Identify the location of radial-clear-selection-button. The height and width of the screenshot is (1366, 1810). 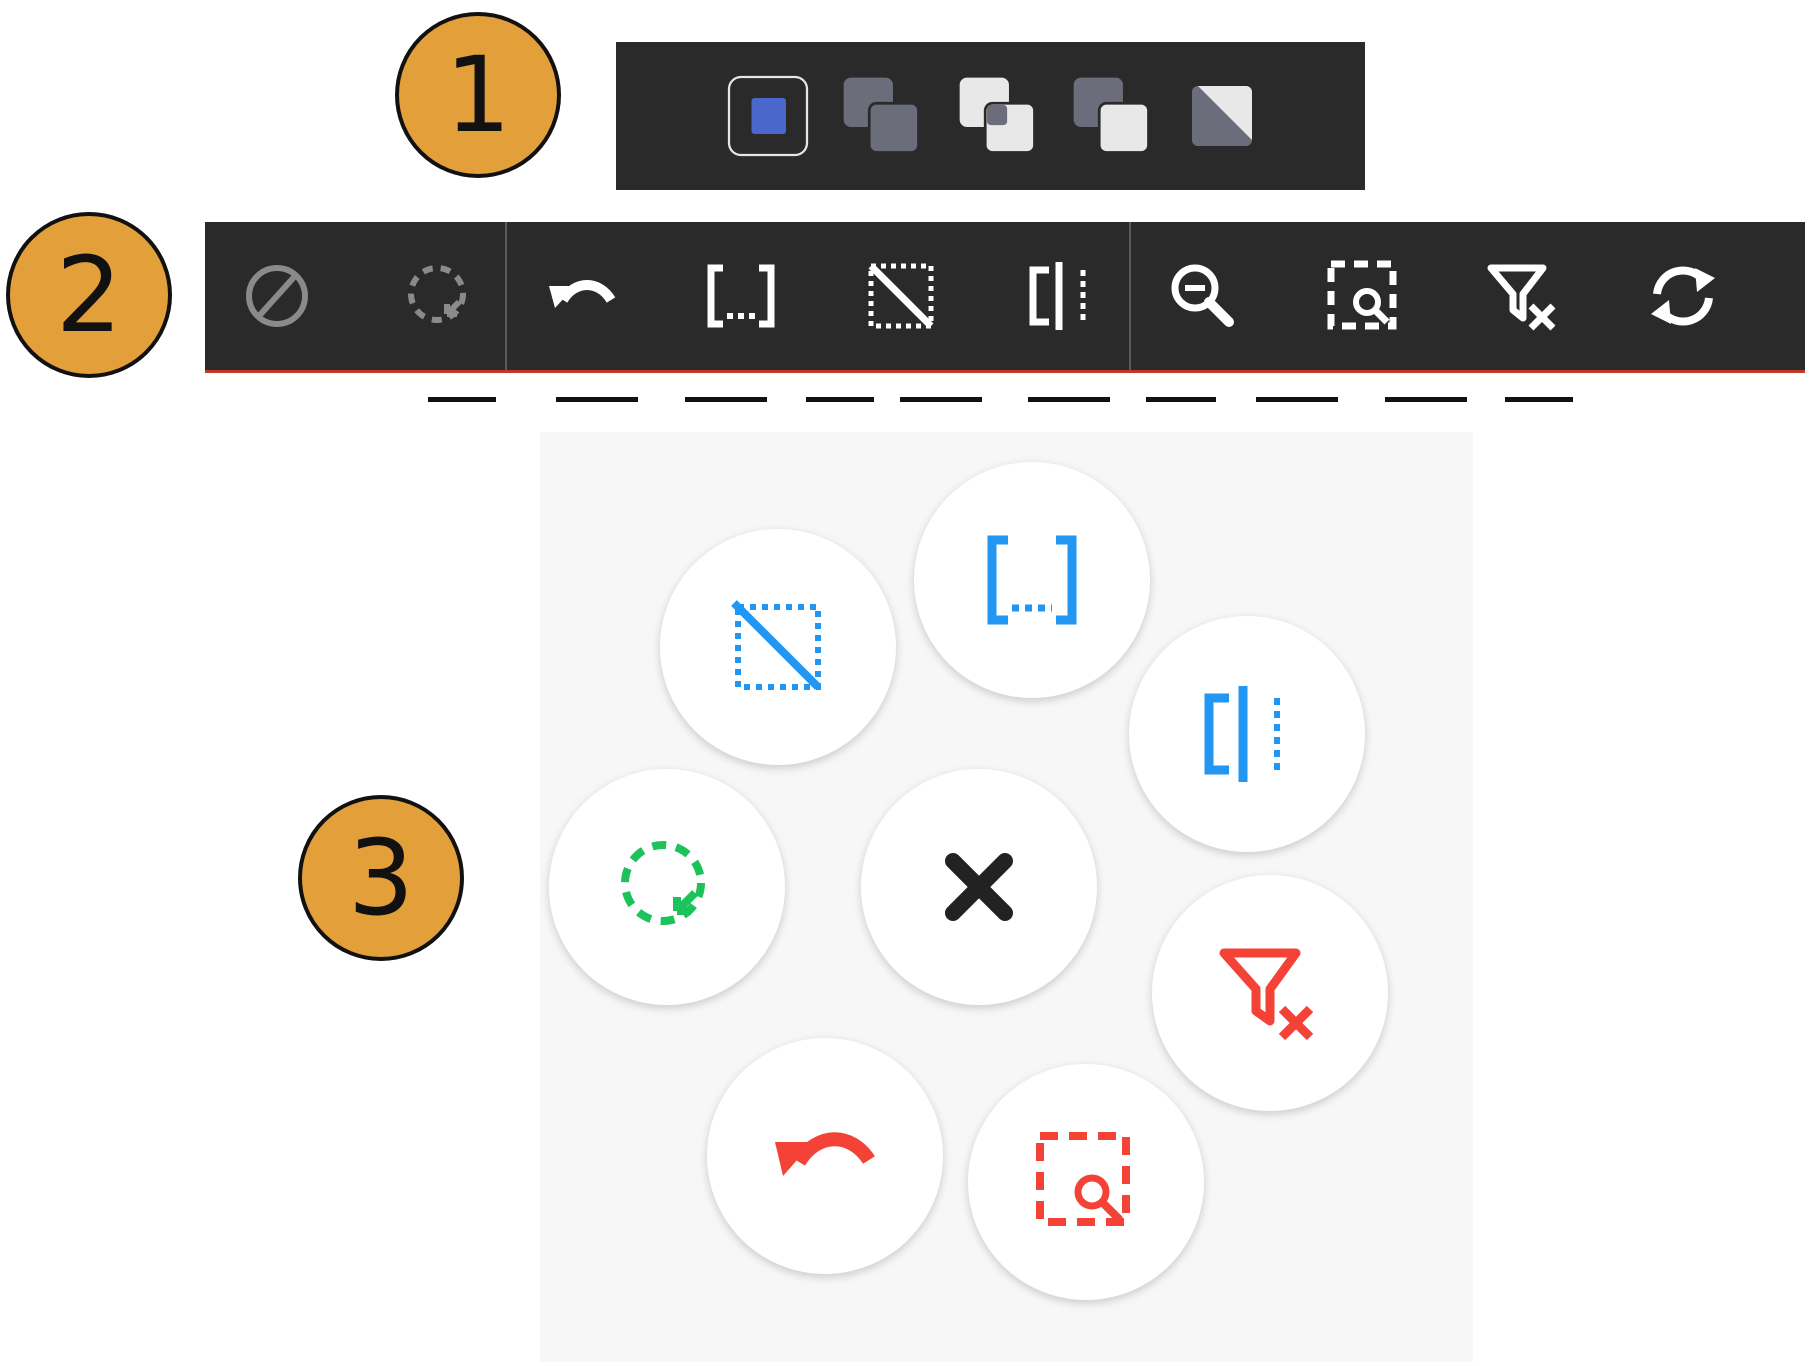
(778, 647).